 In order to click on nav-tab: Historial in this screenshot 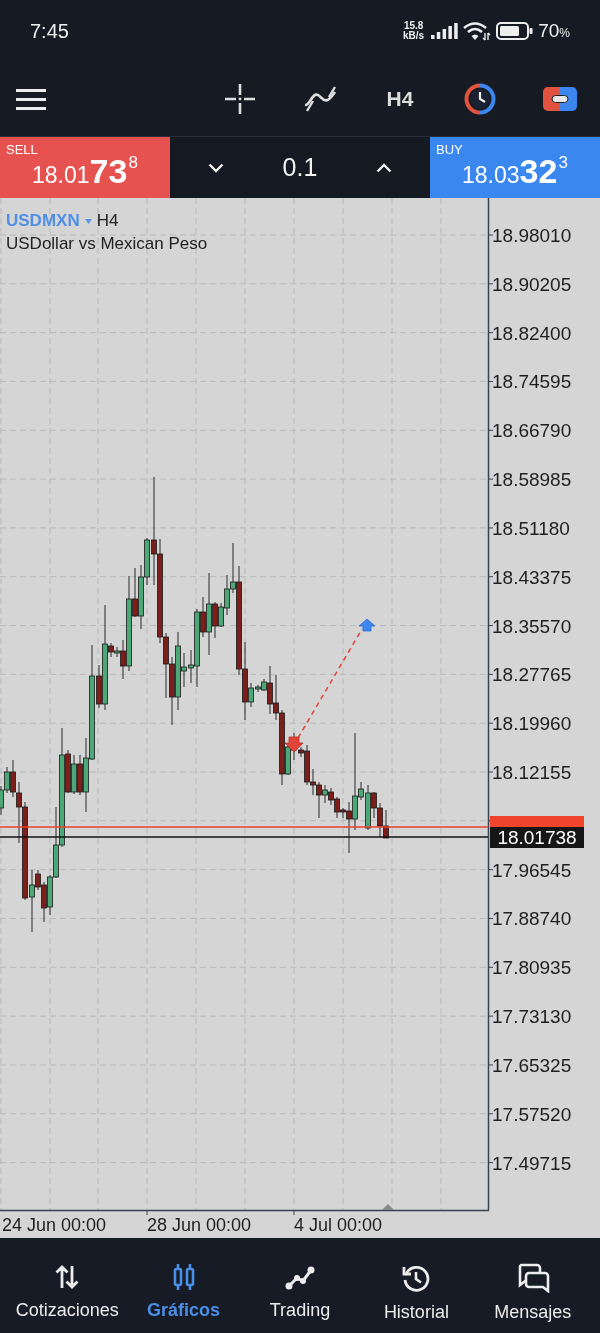, I will do `click(416, 1285)`.